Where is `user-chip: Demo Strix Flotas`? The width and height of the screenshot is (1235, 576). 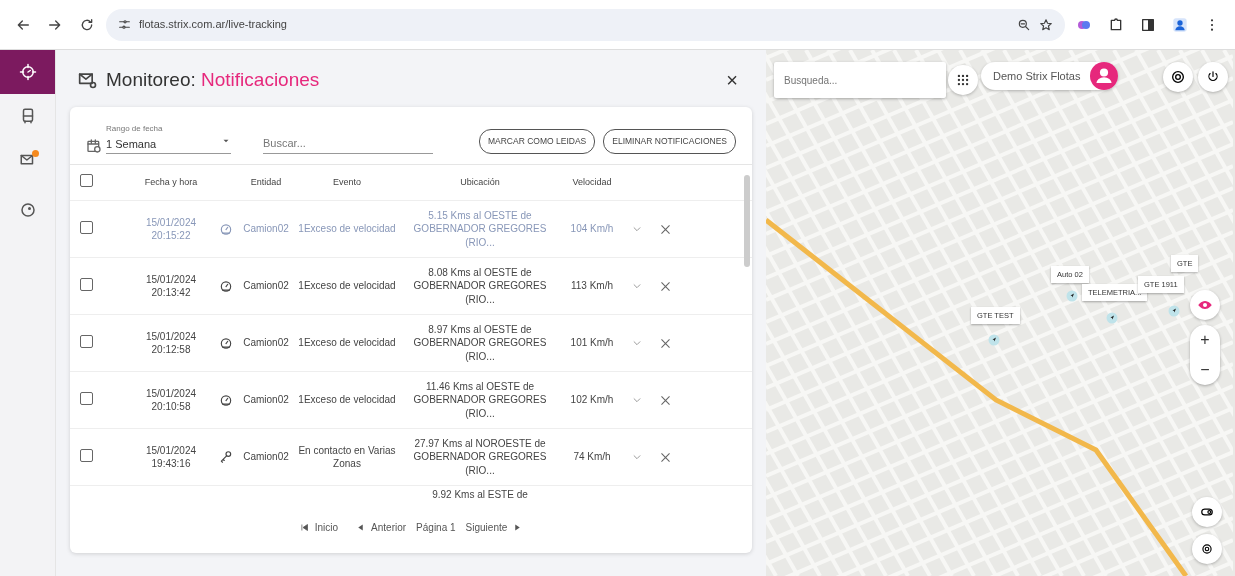 user-chip: Demo Strix Flotas is located at coordinates (1050, 76).